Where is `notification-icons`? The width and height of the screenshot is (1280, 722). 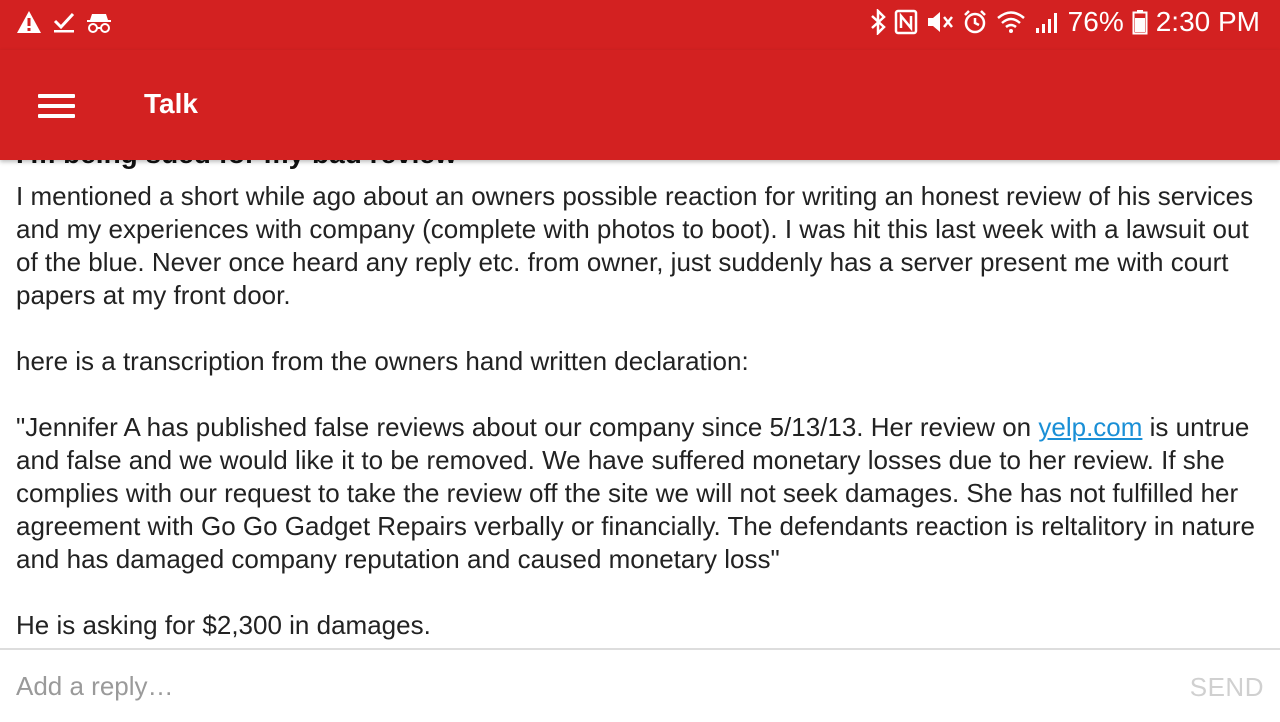 notification-icons is located at coordinates (64, 24).